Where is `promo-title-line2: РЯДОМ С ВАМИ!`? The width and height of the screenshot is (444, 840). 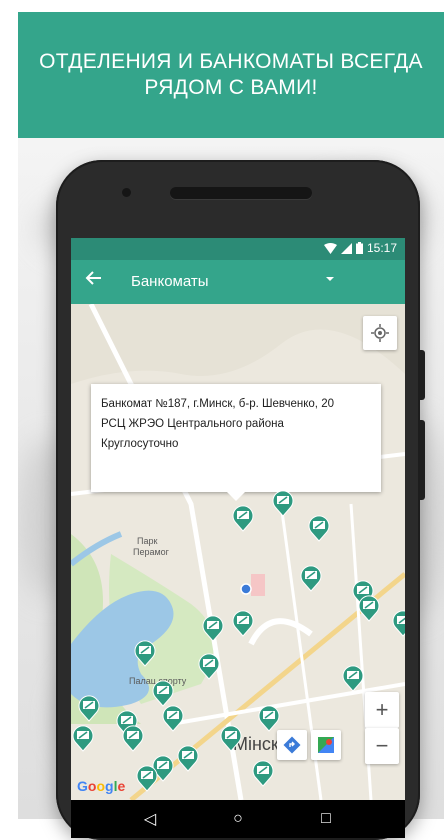 promo-title-line2: РЯДОМ С ВАМИ! is located at coordinates (231, 87).